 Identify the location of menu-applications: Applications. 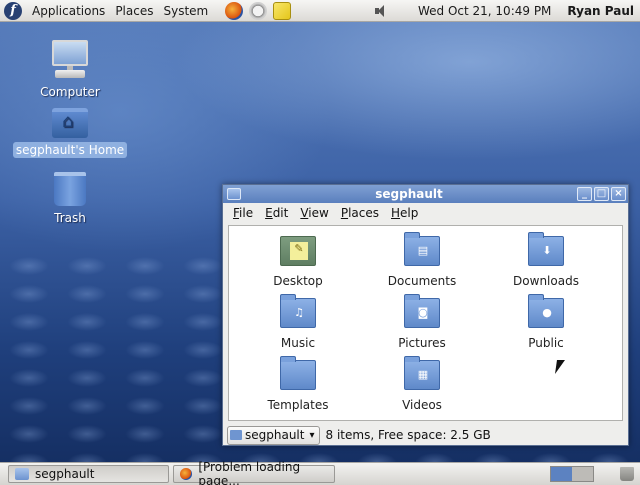
(68, 11).